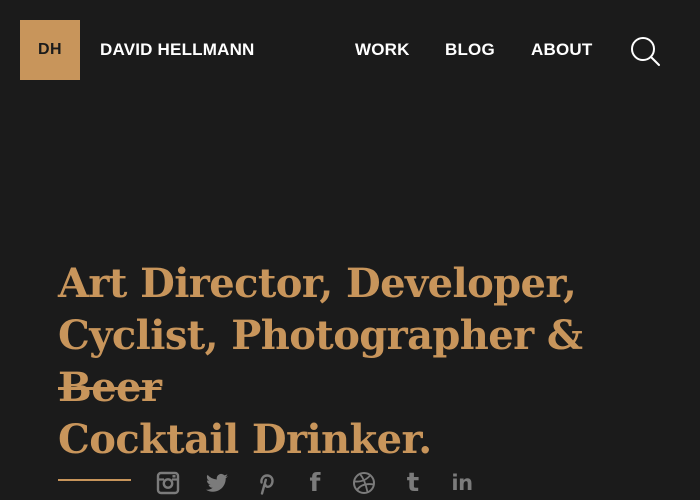  Describe the element at coordinates (245, 439) in the screenshot. I see `hero-line-3: Cocktail Drinker.` at that location.